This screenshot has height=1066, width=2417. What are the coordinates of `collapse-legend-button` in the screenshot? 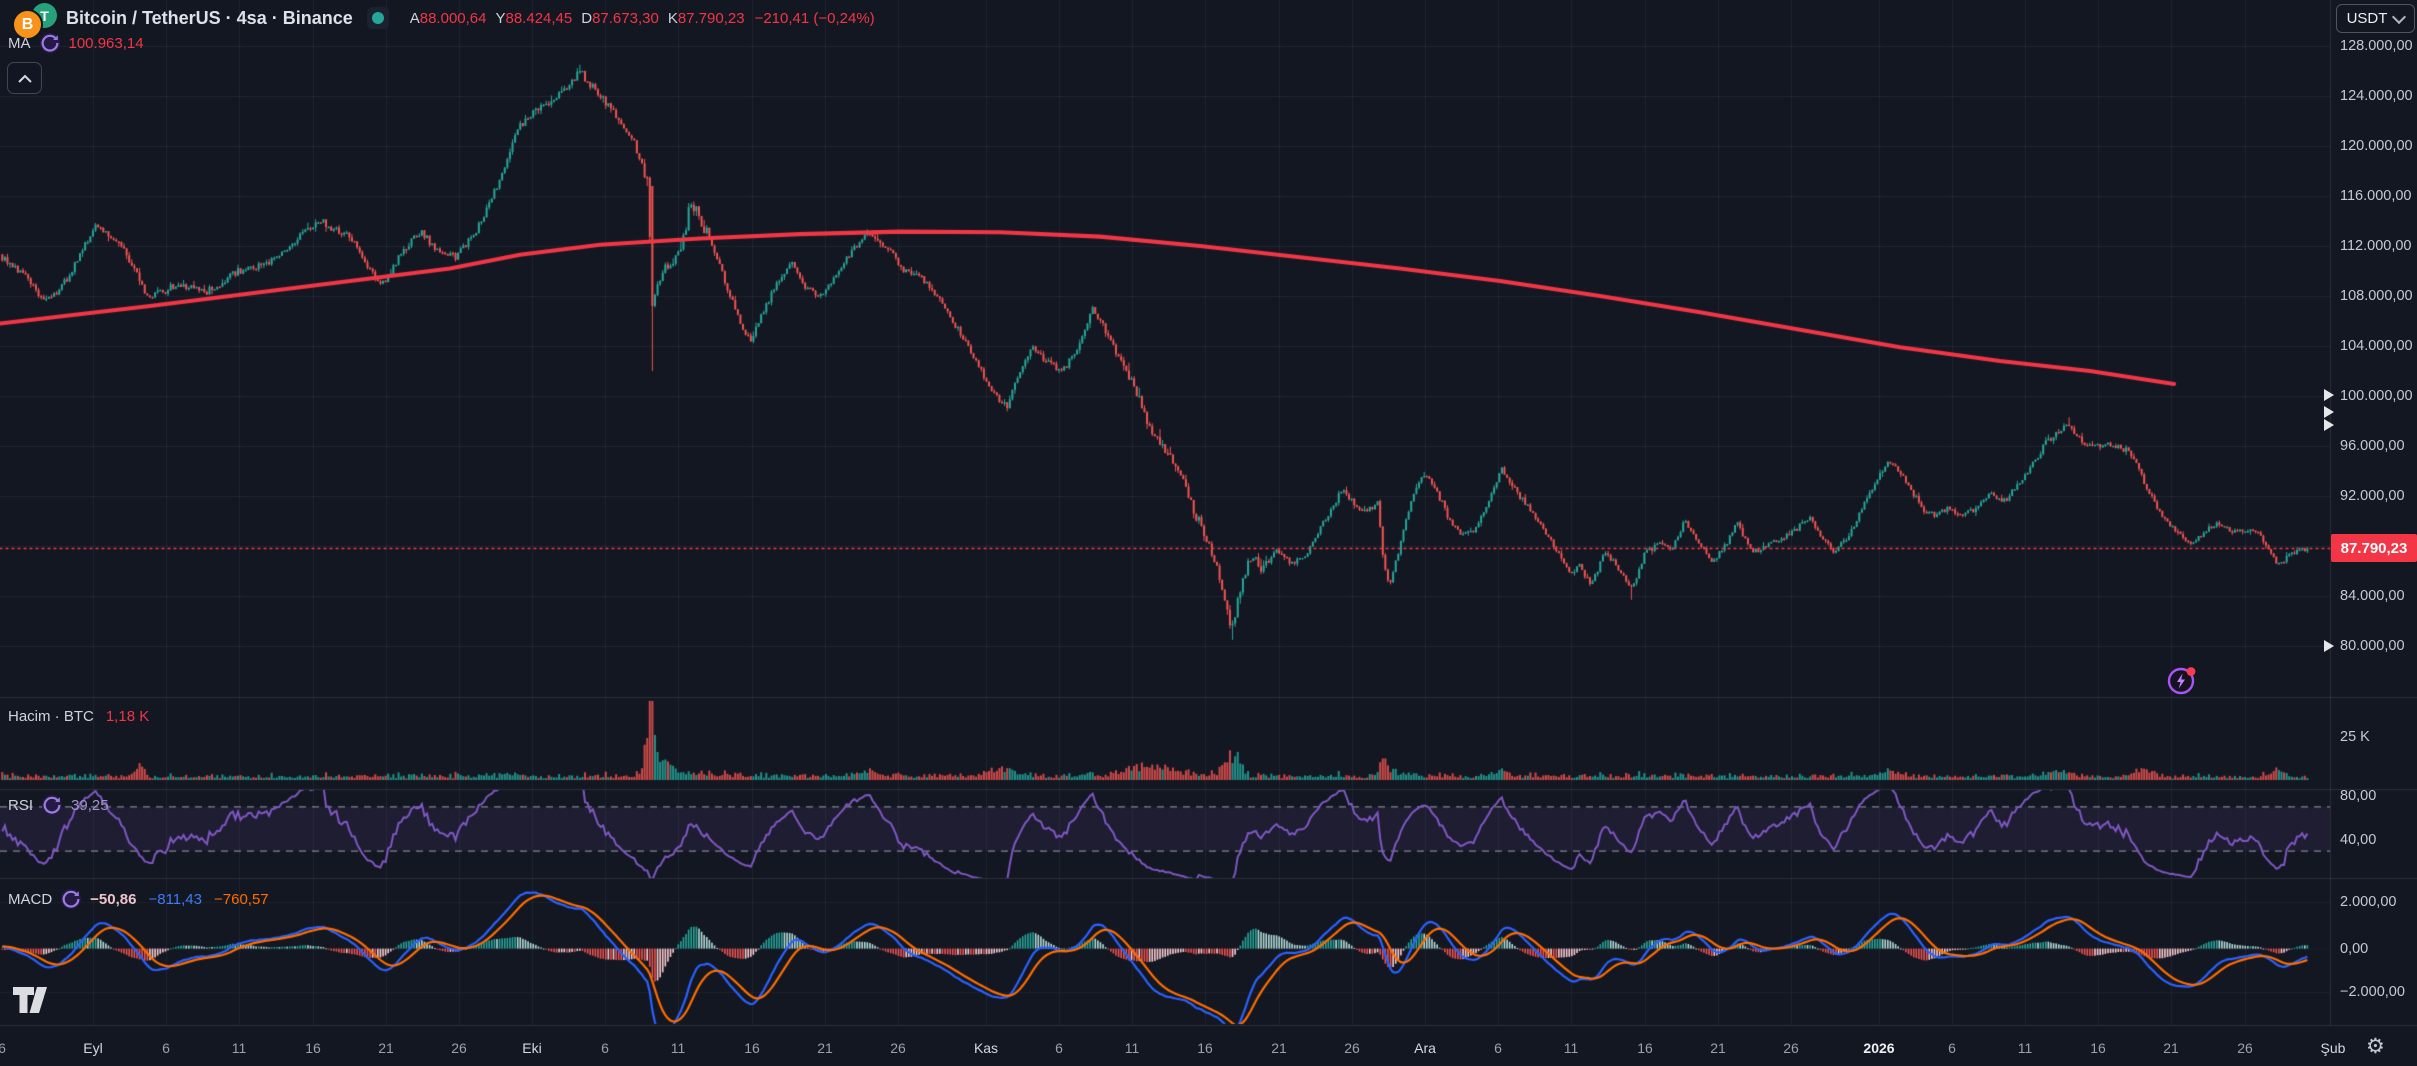 It's located at (24, 78).